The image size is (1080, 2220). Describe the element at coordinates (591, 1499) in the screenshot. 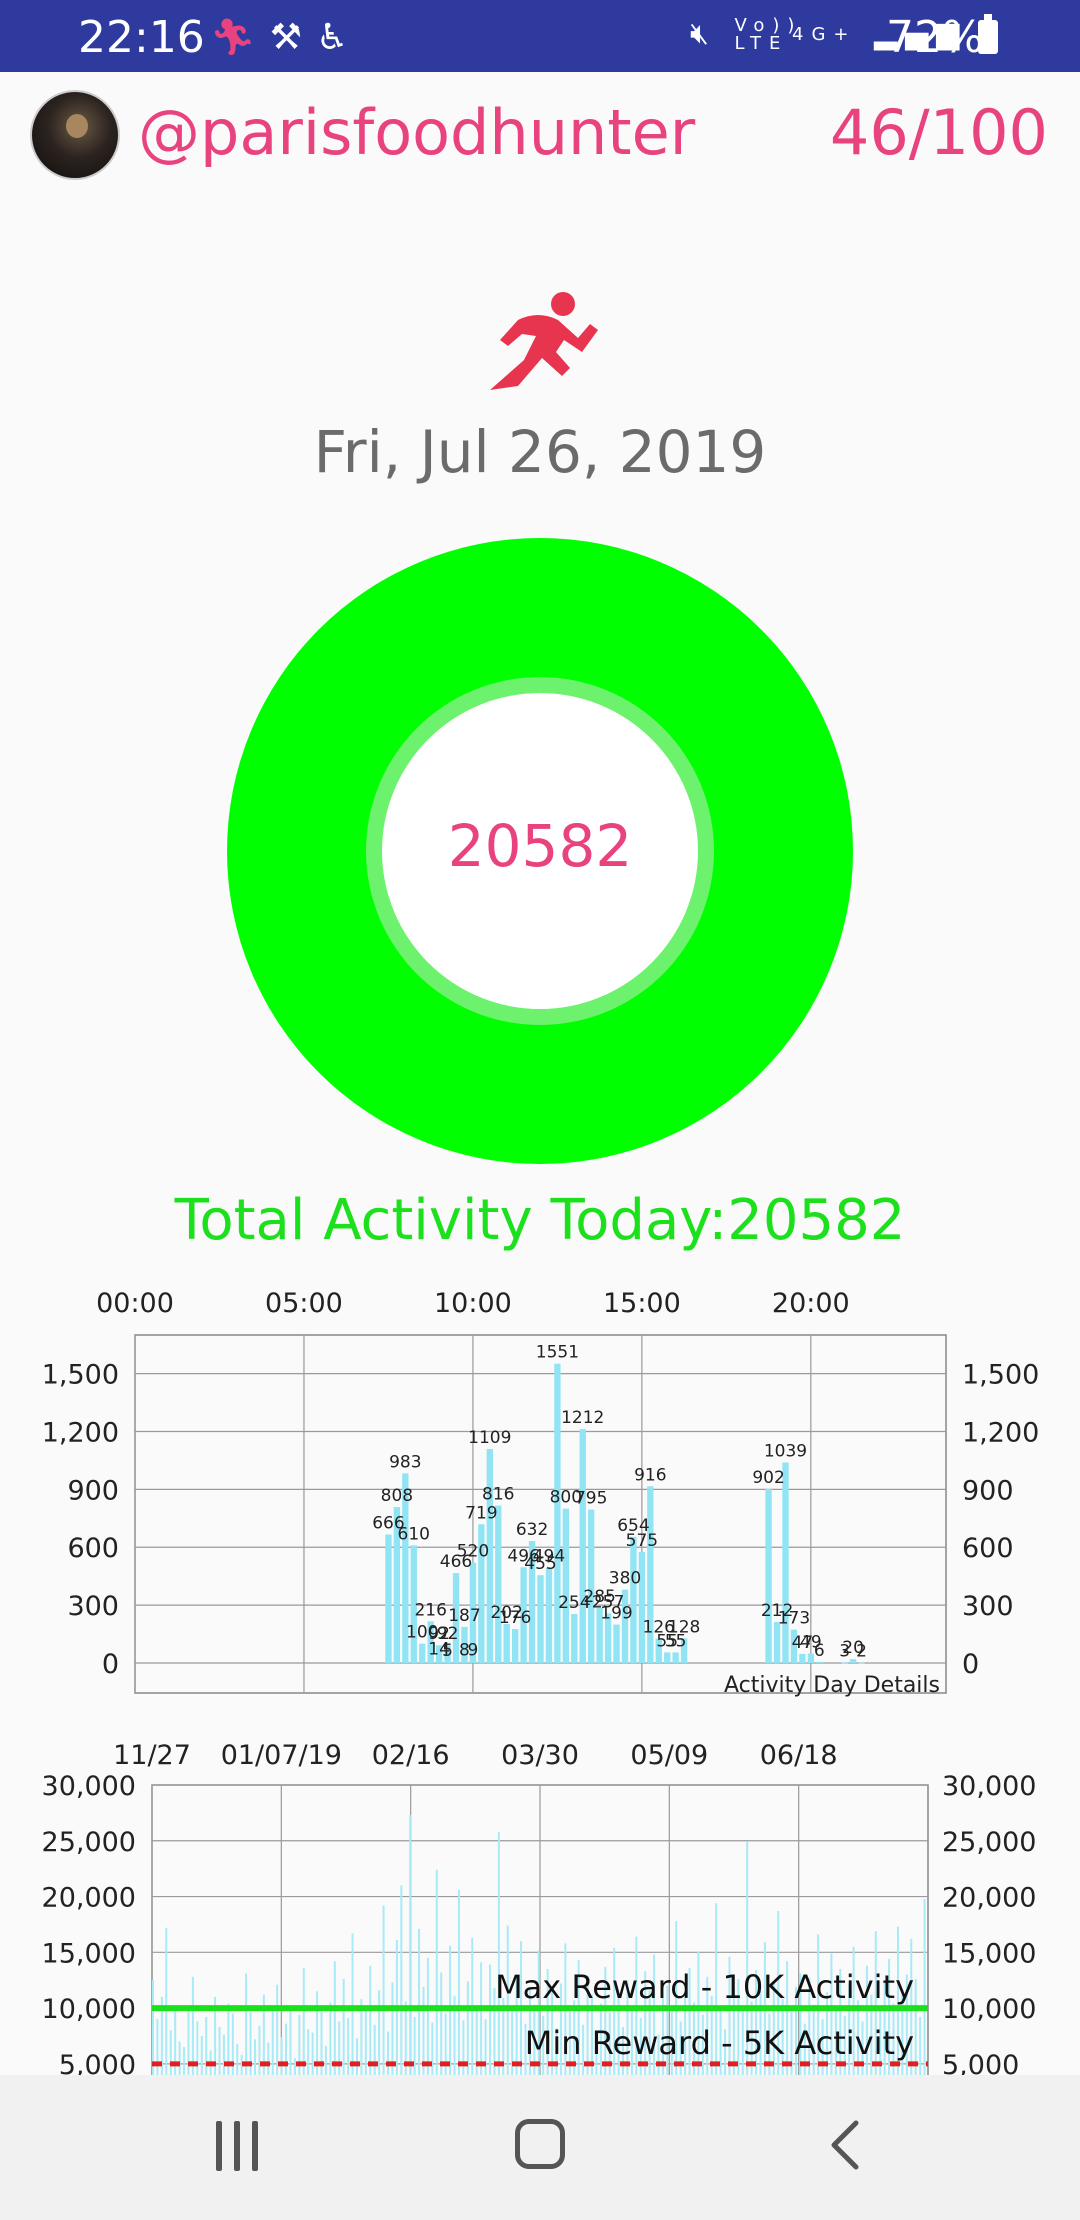

I see `bar-value-label: 795` at that location.